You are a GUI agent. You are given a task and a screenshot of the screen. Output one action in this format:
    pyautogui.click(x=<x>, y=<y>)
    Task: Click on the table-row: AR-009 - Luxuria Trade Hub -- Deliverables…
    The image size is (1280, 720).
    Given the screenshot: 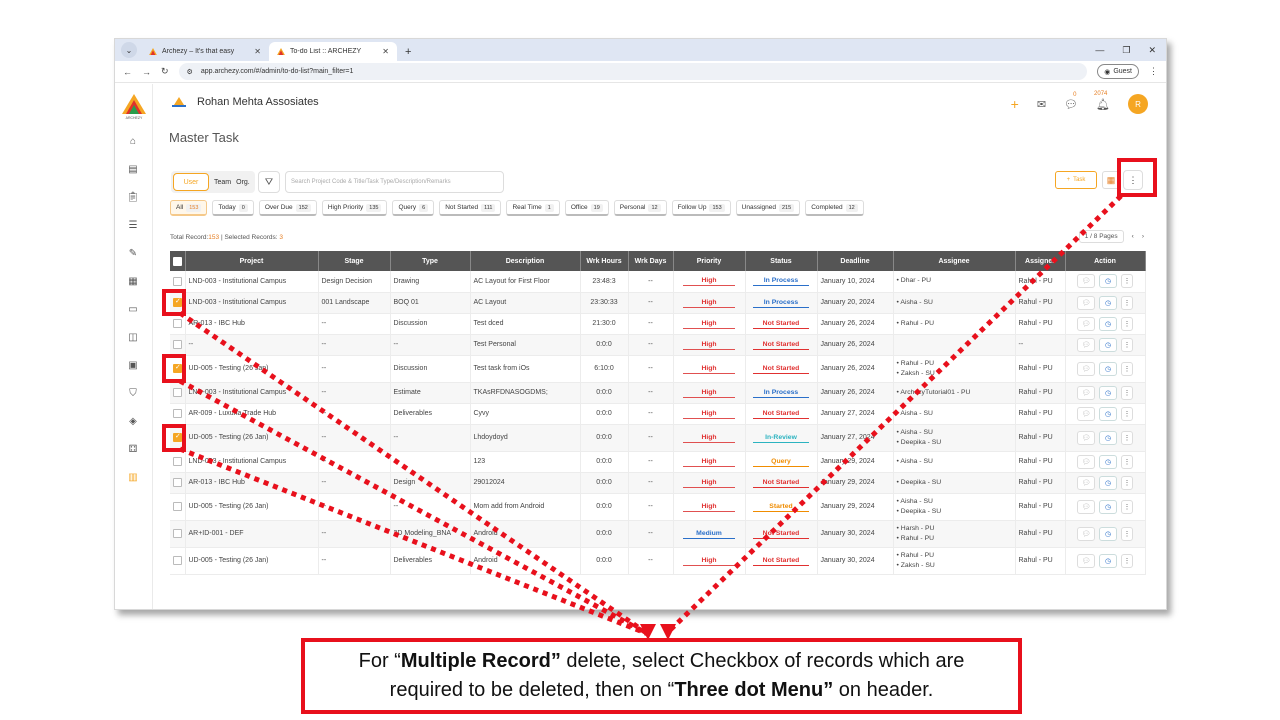 What is the action you would take?
    pyautogui.click(x=658, y=414)
    